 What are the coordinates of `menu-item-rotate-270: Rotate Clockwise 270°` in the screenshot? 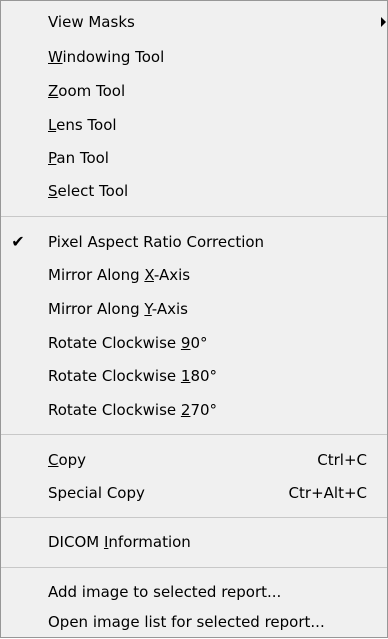 It's located at (194, 410).